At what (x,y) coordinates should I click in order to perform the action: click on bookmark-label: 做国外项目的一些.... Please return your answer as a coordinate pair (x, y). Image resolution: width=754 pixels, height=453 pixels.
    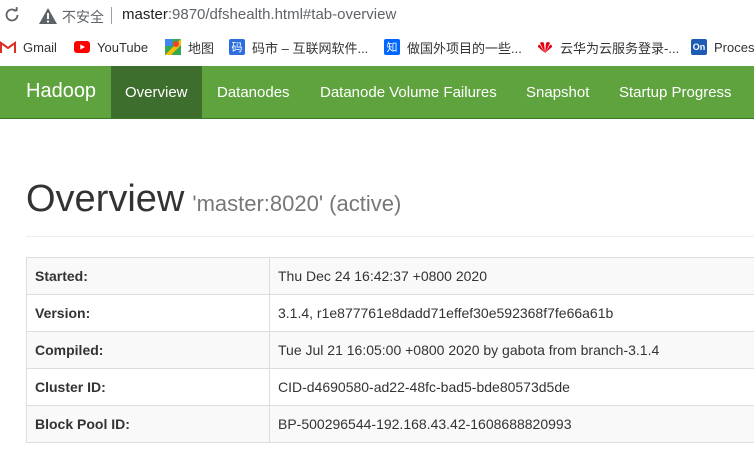
    Looking at the image, I should click on (464, 48).